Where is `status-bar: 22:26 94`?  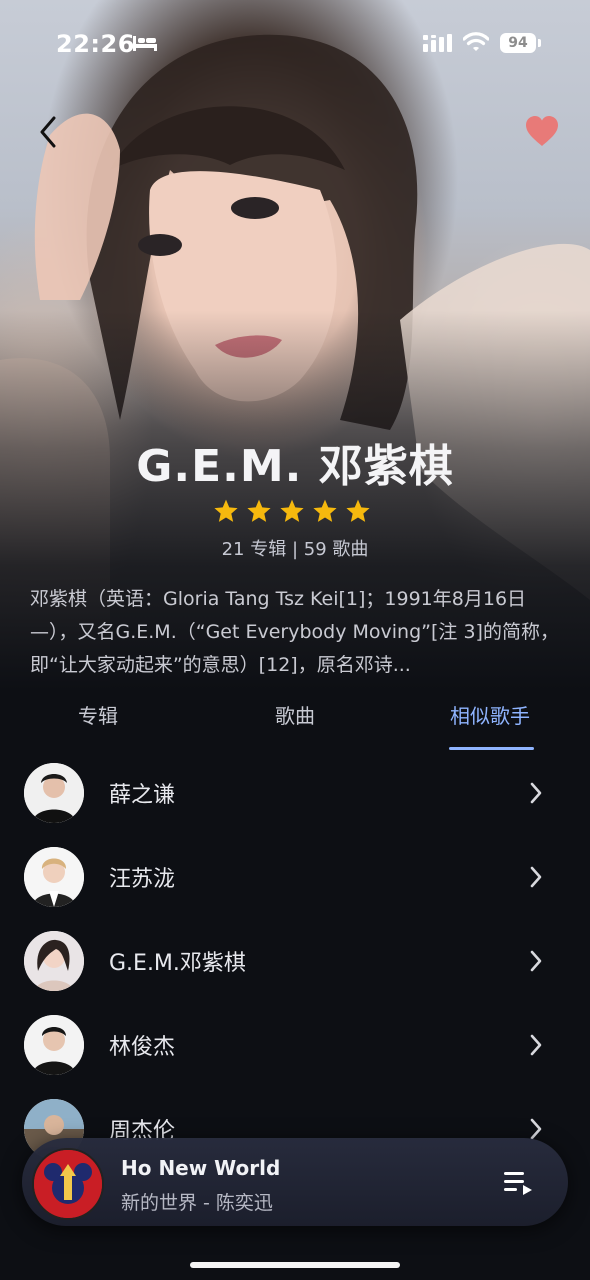 status-bar: 22:26 94 is located at coordinates (295, 45).